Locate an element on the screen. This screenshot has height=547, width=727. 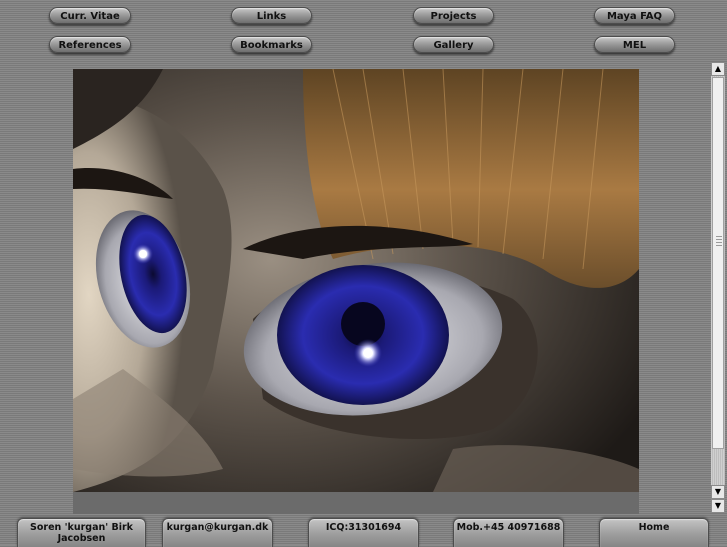
footer-name-tab: Soren 'kurgan' Birk Jacobsen is located at coordinates (81, 532).